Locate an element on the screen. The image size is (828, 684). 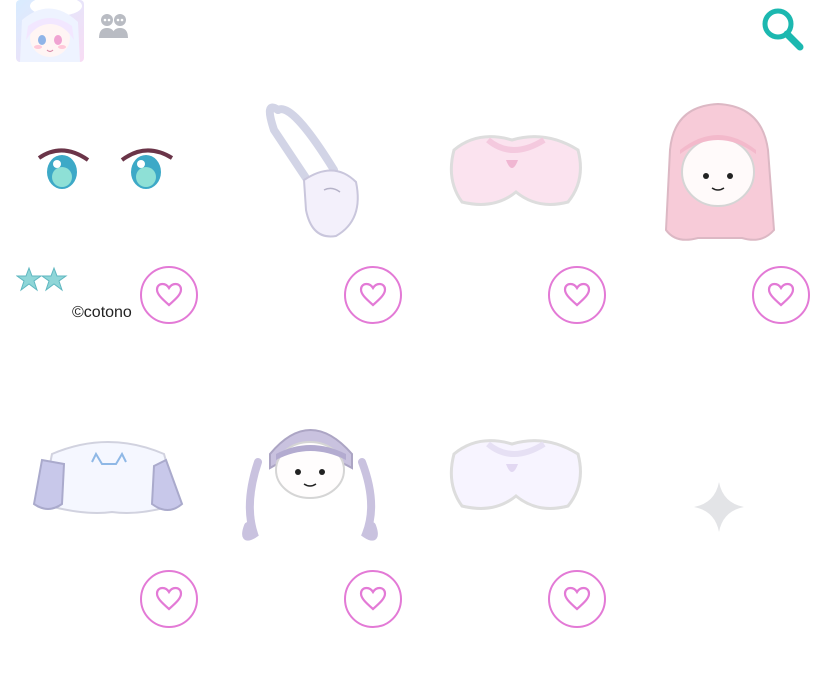
list-item-eyes: ©cotono is located at coordinates (114, 230).